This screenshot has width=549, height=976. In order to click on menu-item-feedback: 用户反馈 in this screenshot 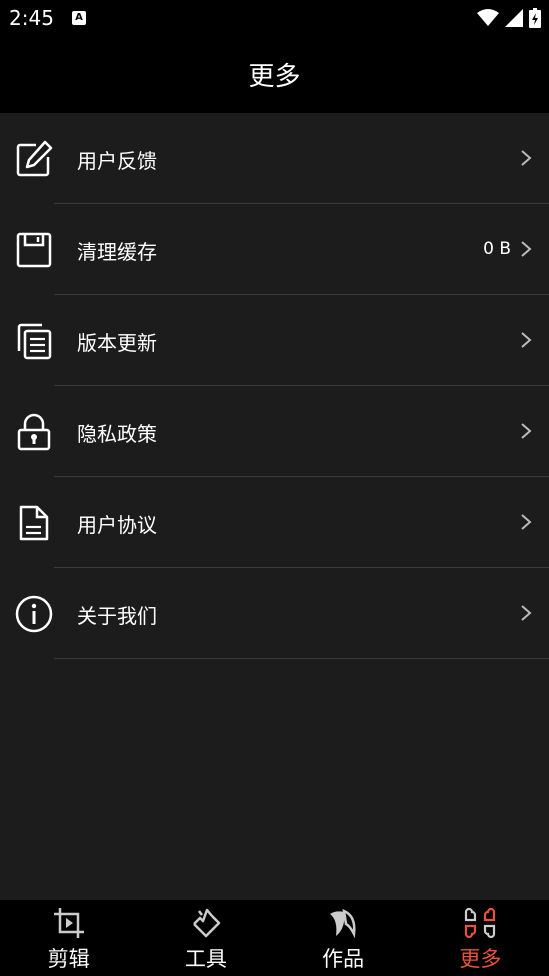, I will do `click(274, 158)`.